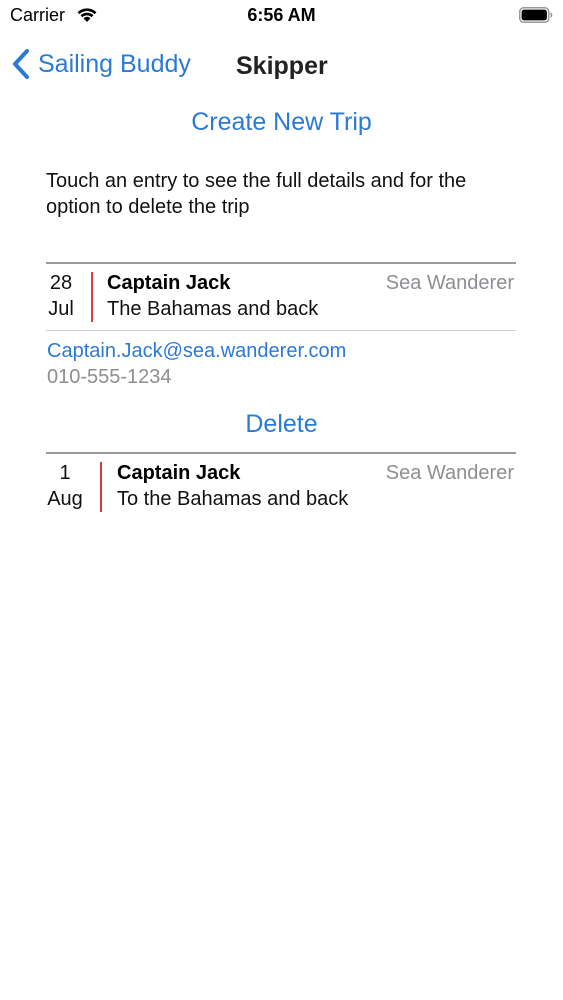 Image resolution: width=563 pixels, height=1000 pixels. What do you see at coordinates (196, 351) in the screenshot?
I see `email-link: Captain.Jack@sea.wanderer.com` at bounding box center [196, 351].